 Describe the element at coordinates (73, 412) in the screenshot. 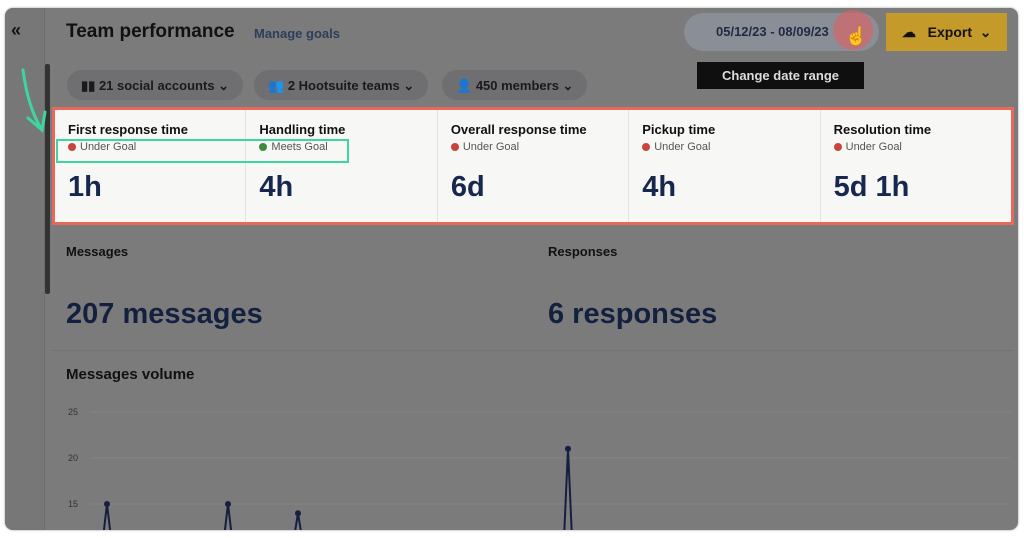

I see `y-tick-label: 25` at that location.